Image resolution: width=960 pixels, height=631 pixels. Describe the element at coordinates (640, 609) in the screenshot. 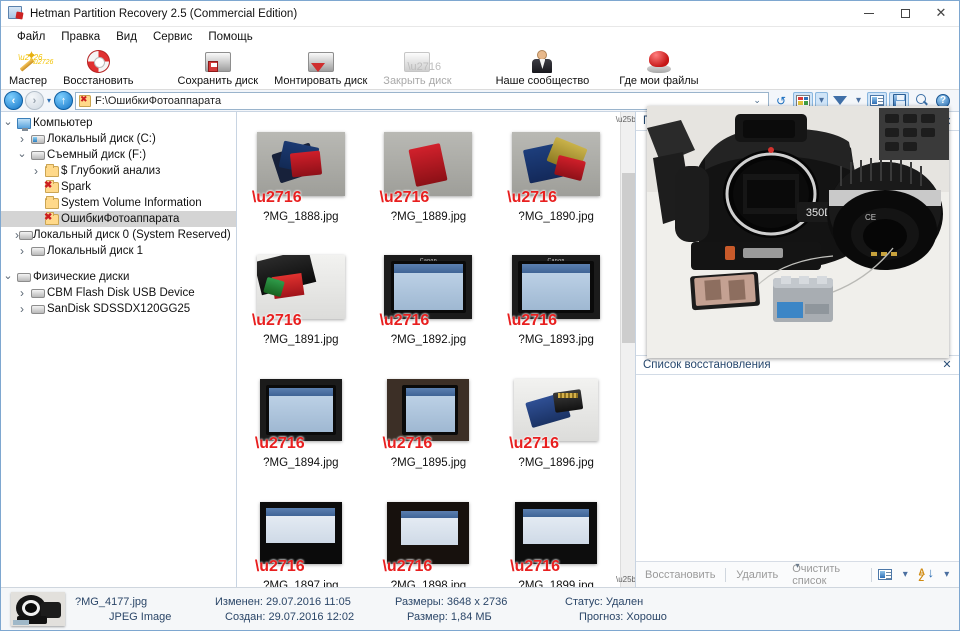

I see `status-state-column: Статус: Удален Прогноз: Хорошо` at that location.